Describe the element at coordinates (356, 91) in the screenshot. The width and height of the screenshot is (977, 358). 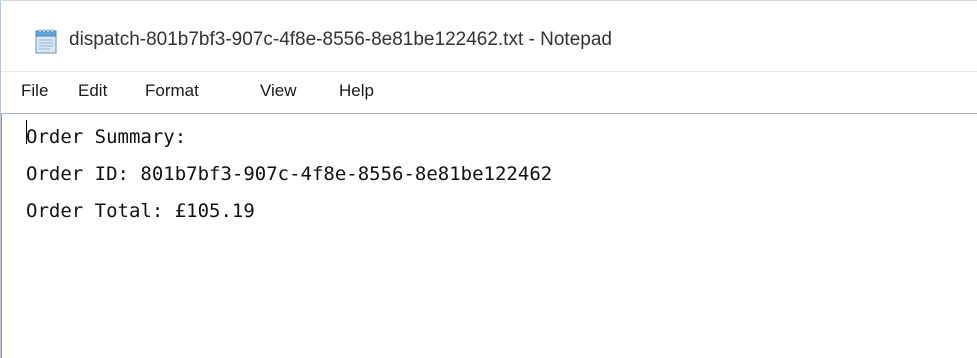
I see `menu-help: Help` at that location.